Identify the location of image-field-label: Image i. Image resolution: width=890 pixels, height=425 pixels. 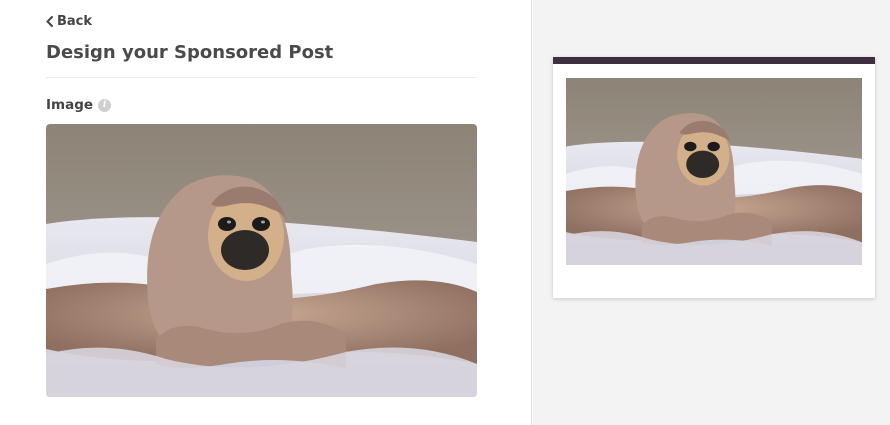
(79, 105).